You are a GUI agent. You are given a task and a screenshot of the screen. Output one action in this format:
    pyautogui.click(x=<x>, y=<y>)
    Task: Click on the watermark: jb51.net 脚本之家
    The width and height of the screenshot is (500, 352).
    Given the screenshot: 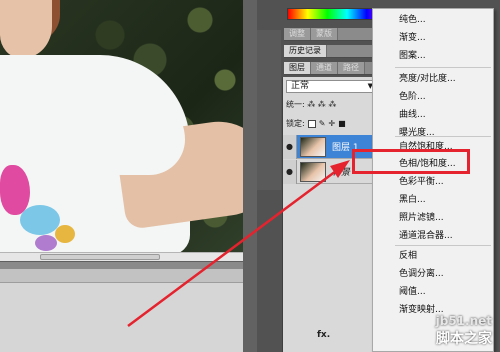 What is the action you would take?
    pyautogui.click(x=464, y=331)
    